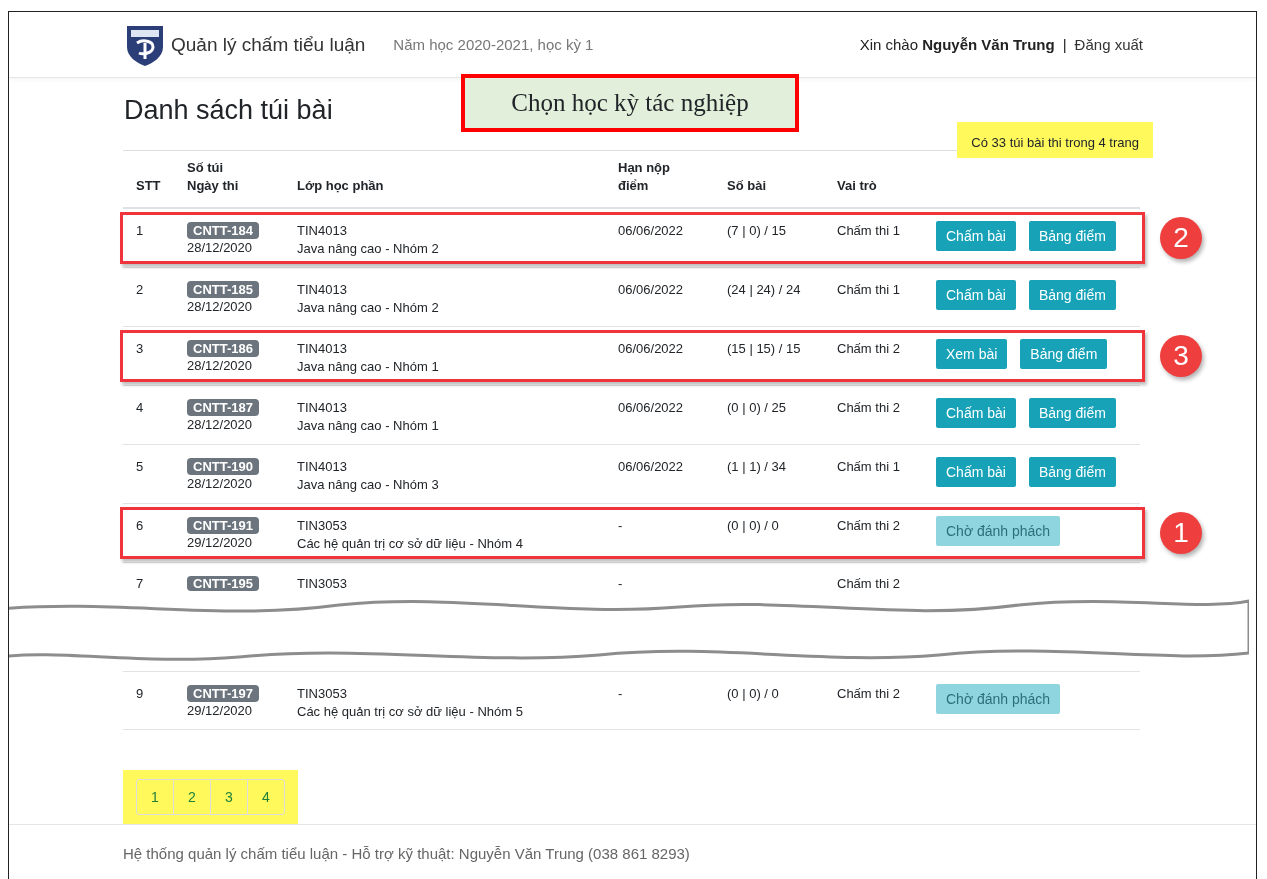  What do you see at coordinates (406, 854) in the screenshot?
I see `footer-text: Hệ thống quản lý chấm tiểu luận - Hỗ trợ kỹ thuật: Nguyễn Văn Trung (038 861 8293)` at bounding box center [406, 854].